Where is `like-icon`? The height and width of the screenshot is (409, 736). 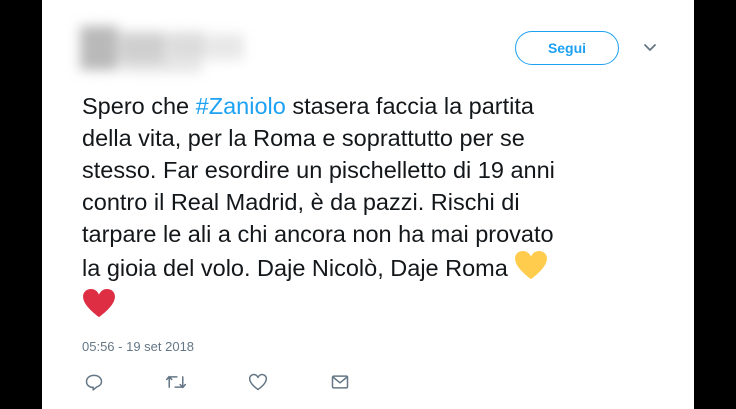 like-icon is located at coordinates (258, 382).